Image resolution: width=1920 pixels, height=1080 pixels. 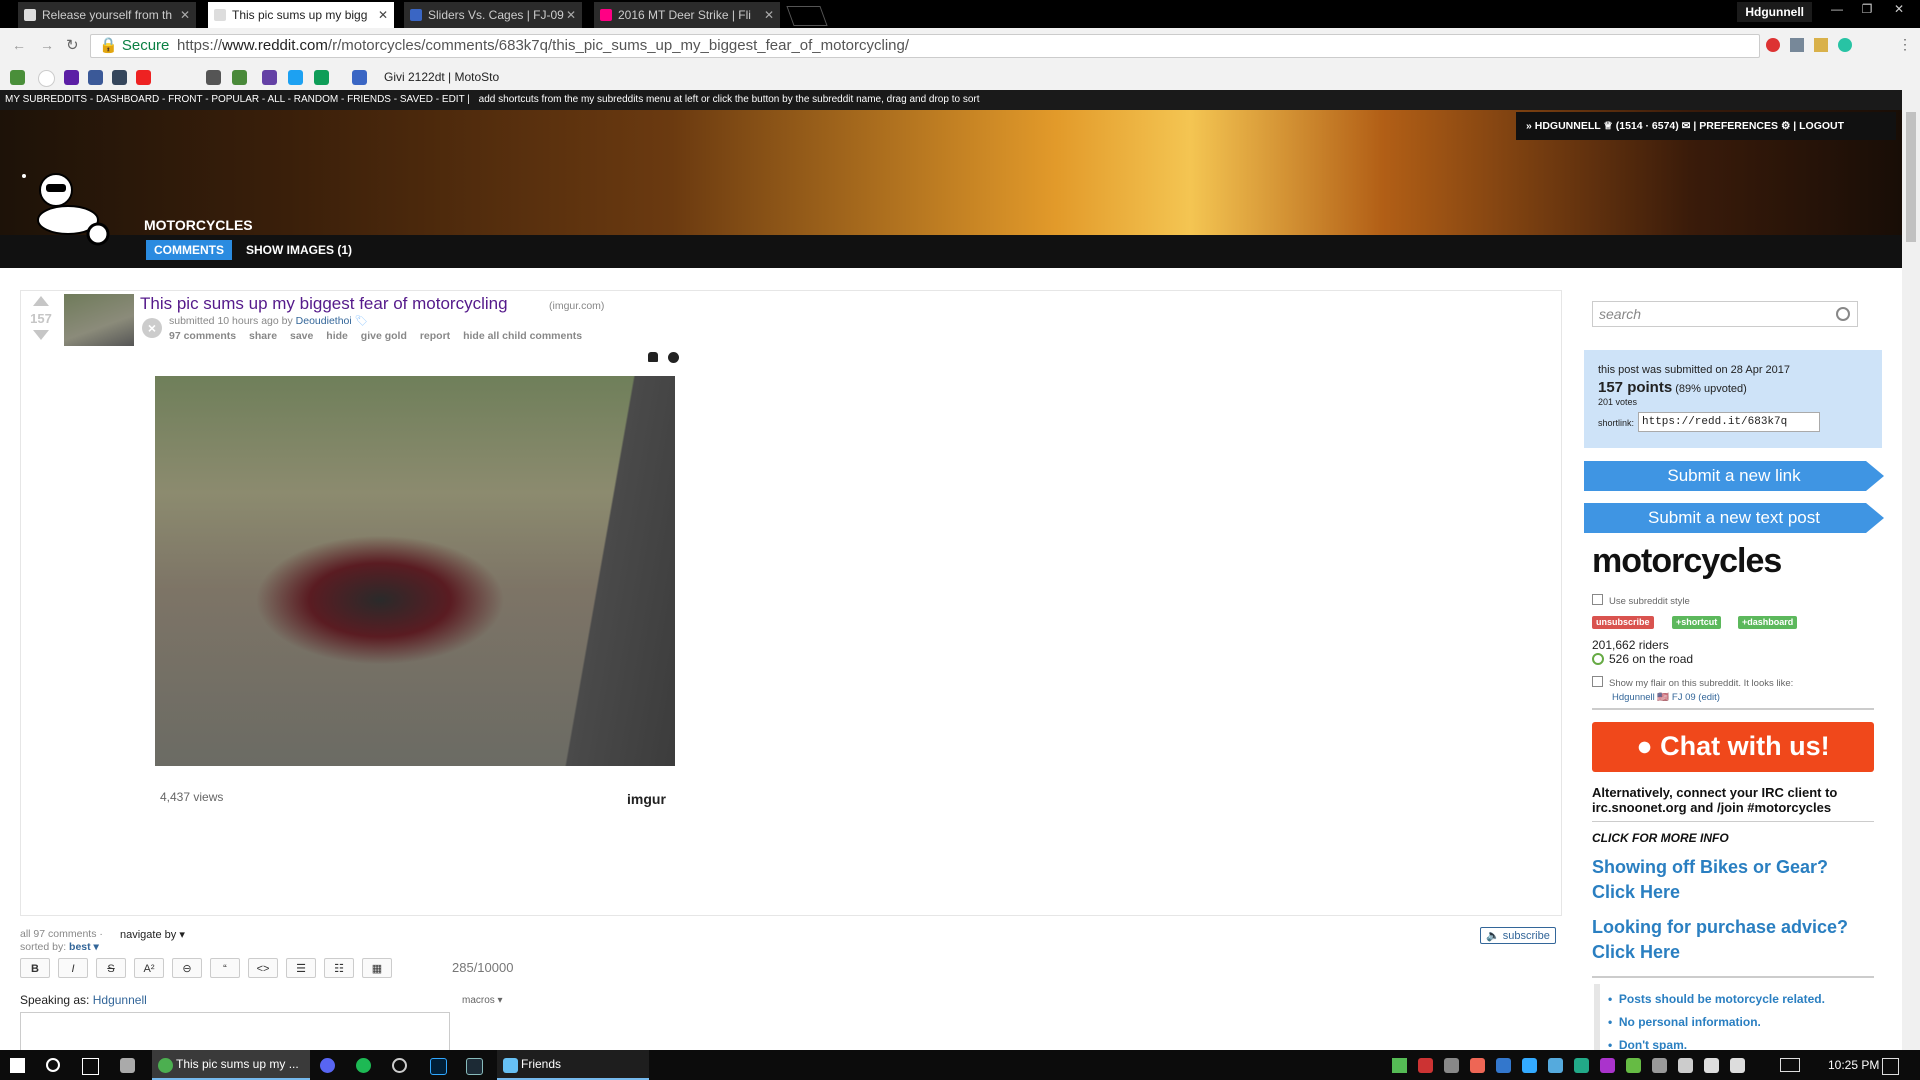 What do you see at coordinates (384, 336) in the screenshot?
I see `give-gold-link: give gold` at bounding box center [384, 336].